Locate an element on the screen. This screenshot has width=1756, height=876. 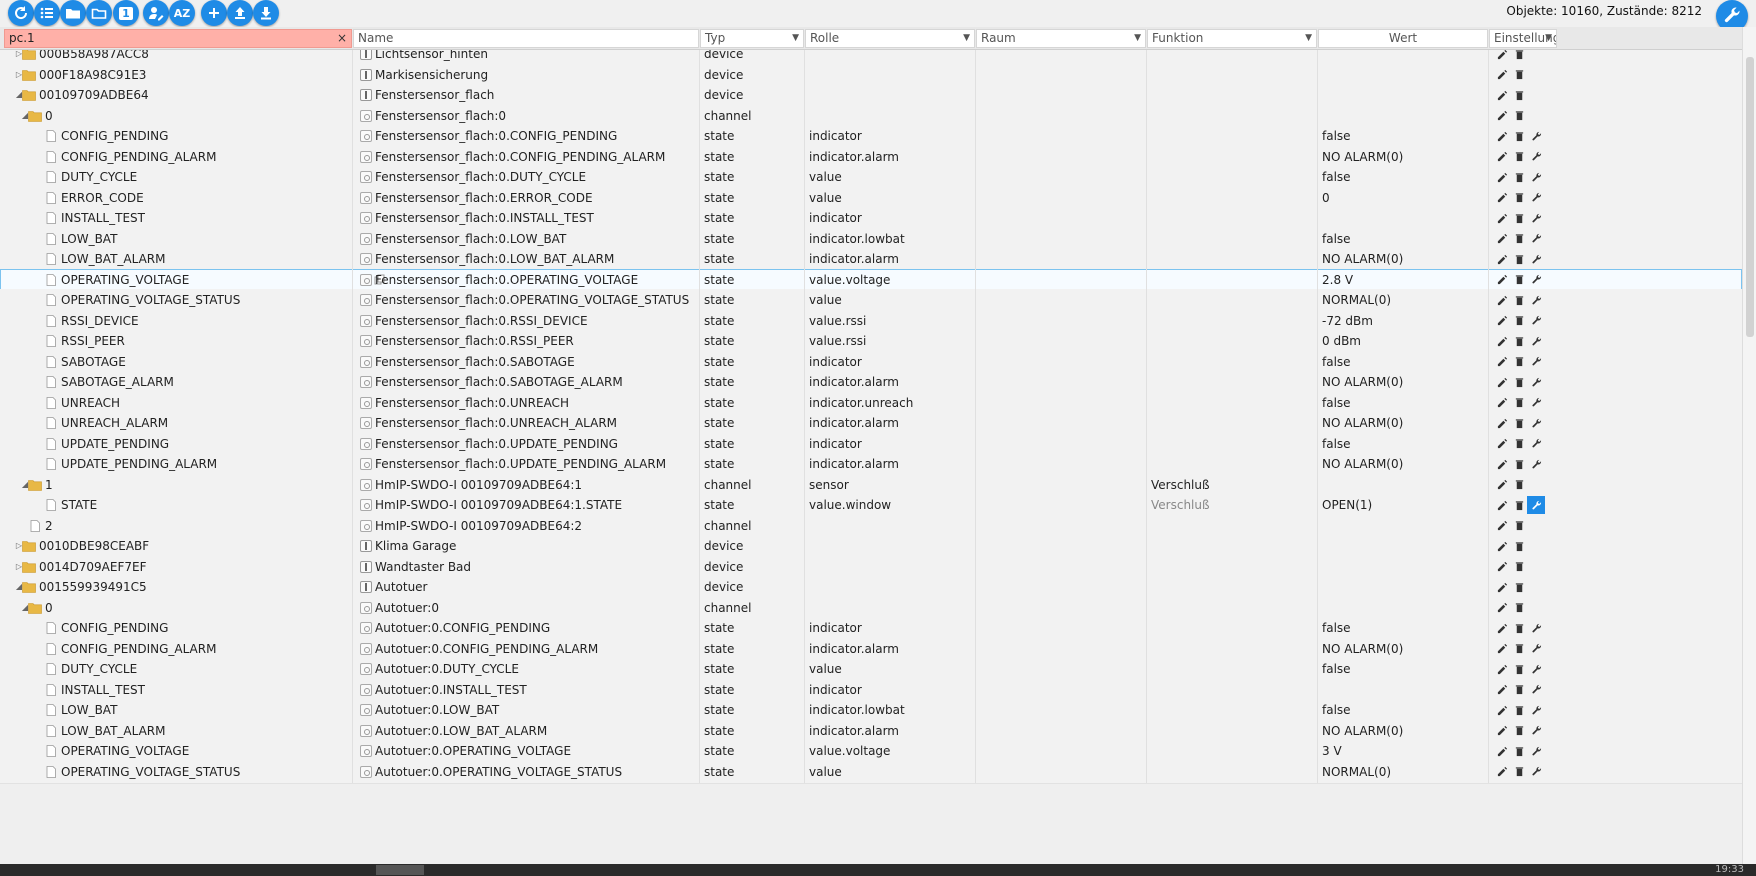
vertical-scrollbar is located at coordinates (1749, 445).